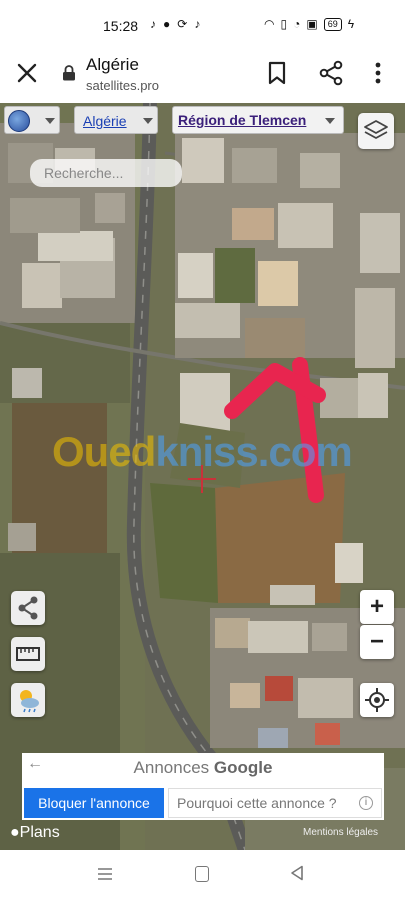 The image size is (405, 900). What do you see at coordinates (121, 26) in the screenshot?
I see `status-time: 15:28` at bounding box center [121, 26].